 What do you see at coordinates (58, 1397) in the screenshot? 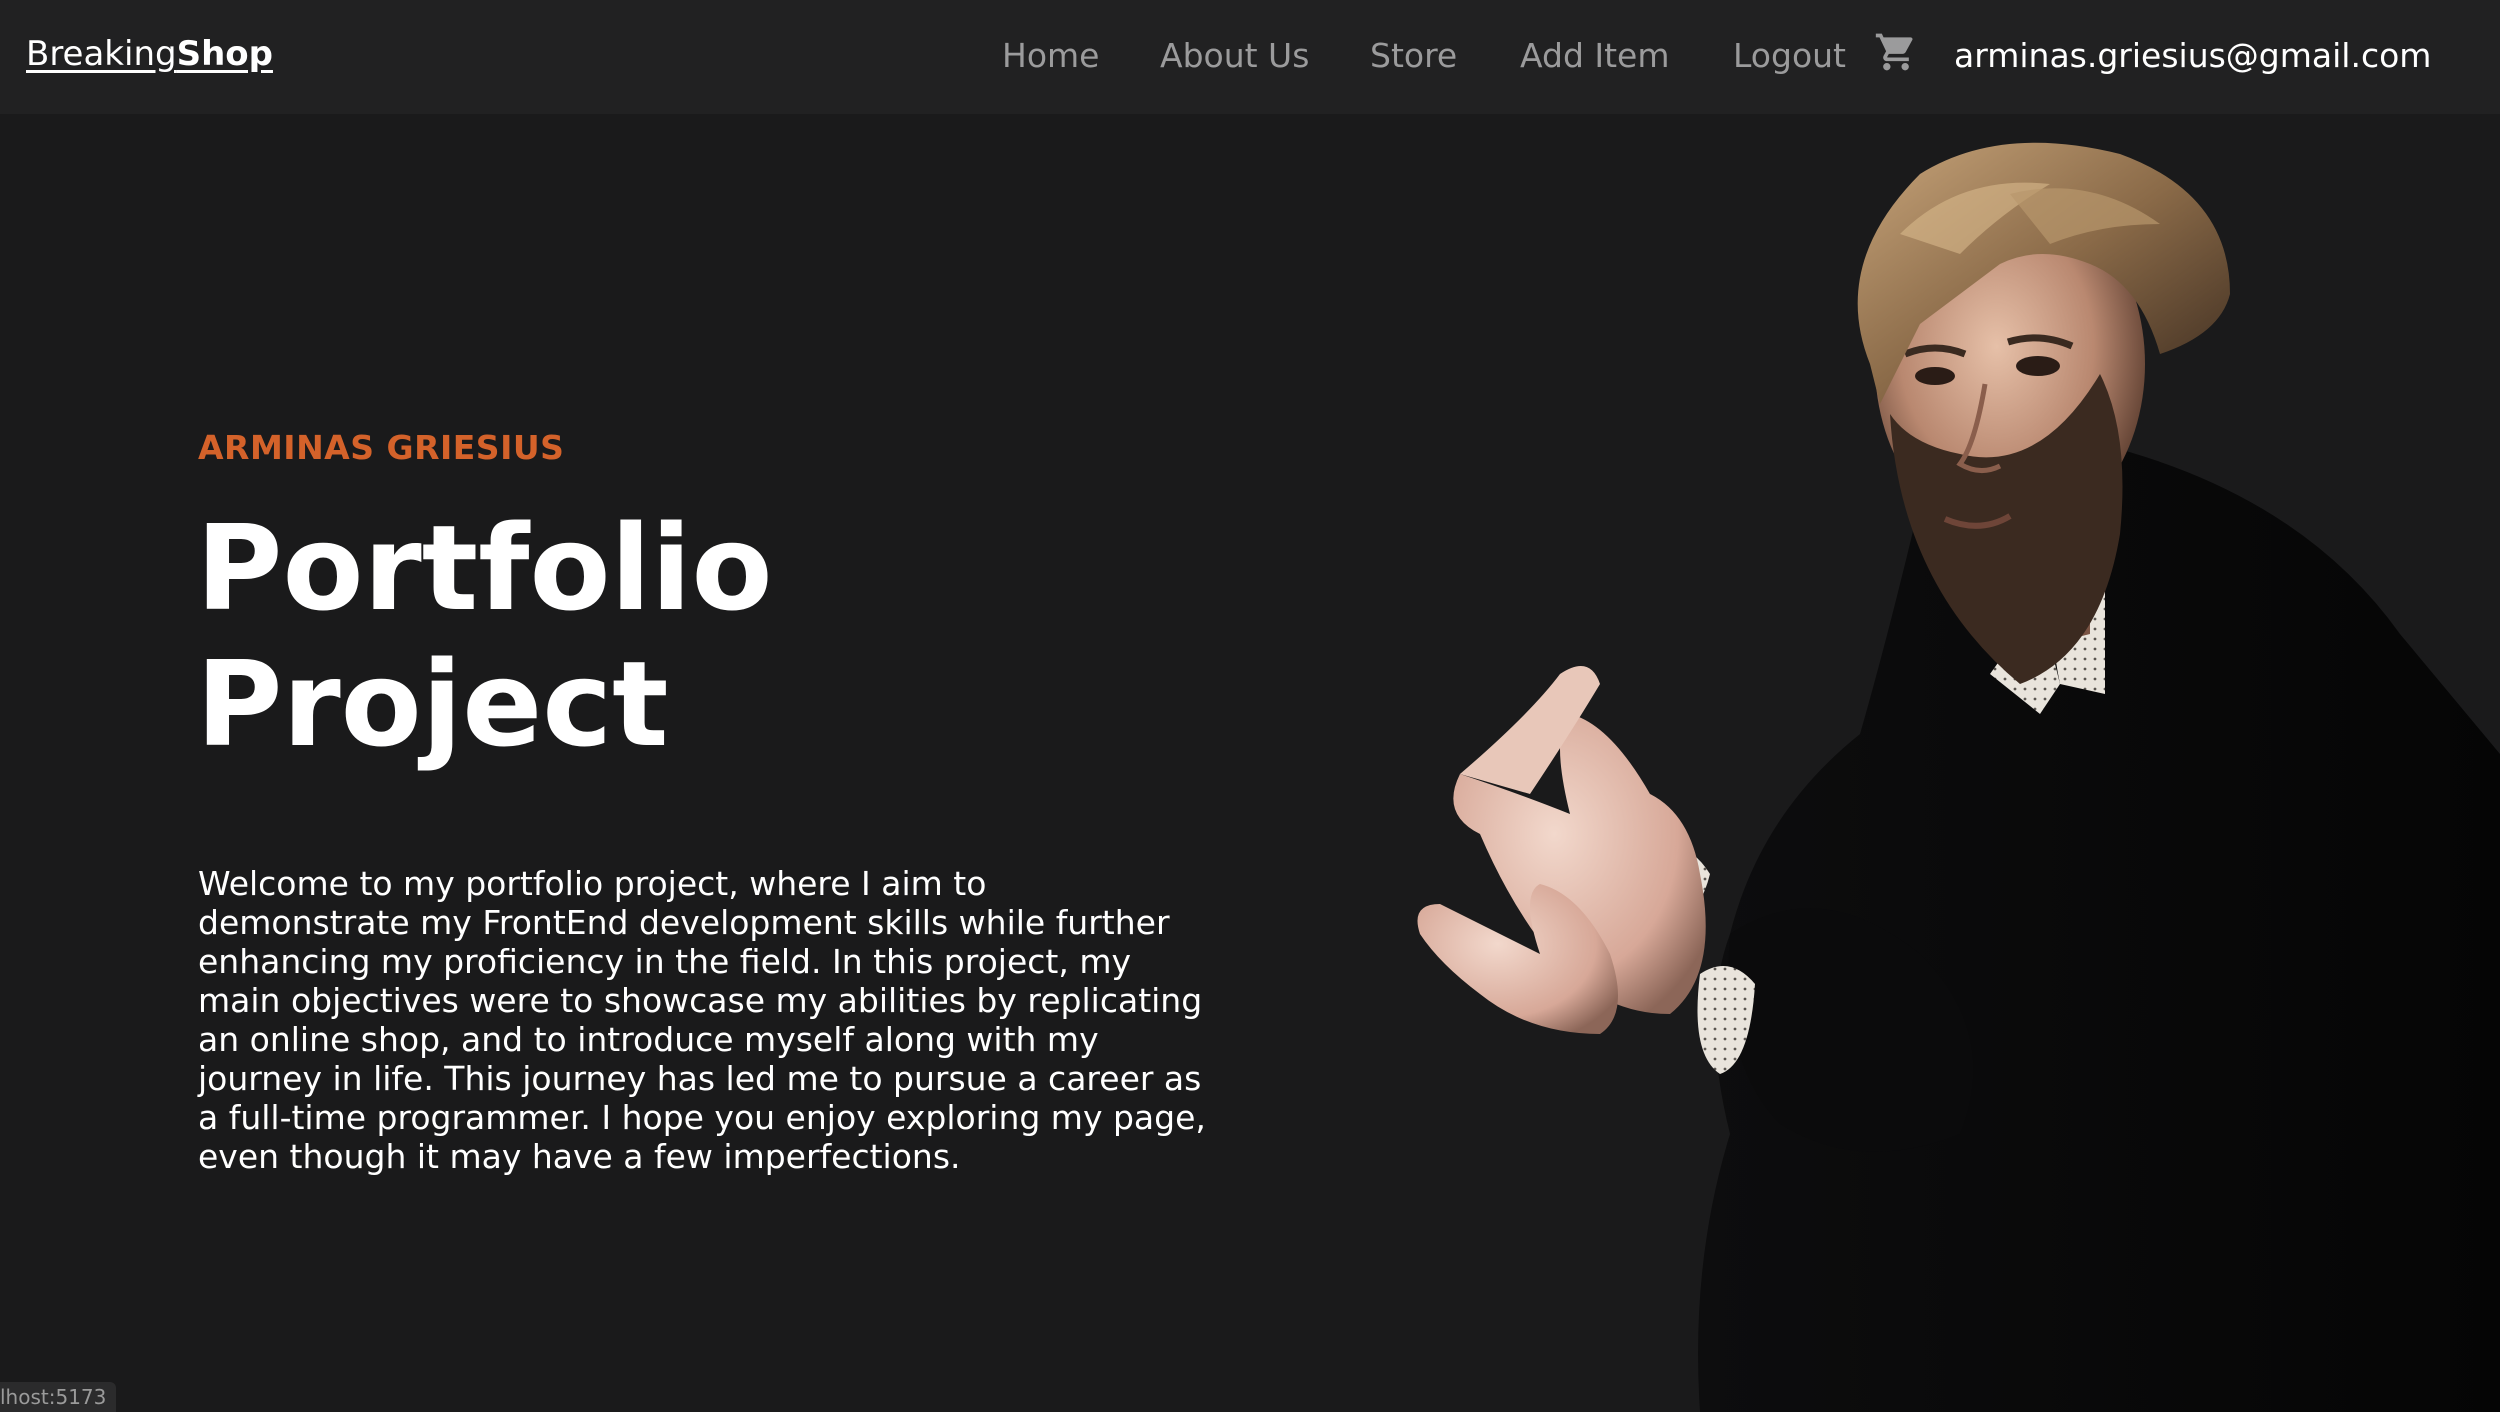
I see `status-bar-url: lhost:5173` at bounding box center [58, 1397].